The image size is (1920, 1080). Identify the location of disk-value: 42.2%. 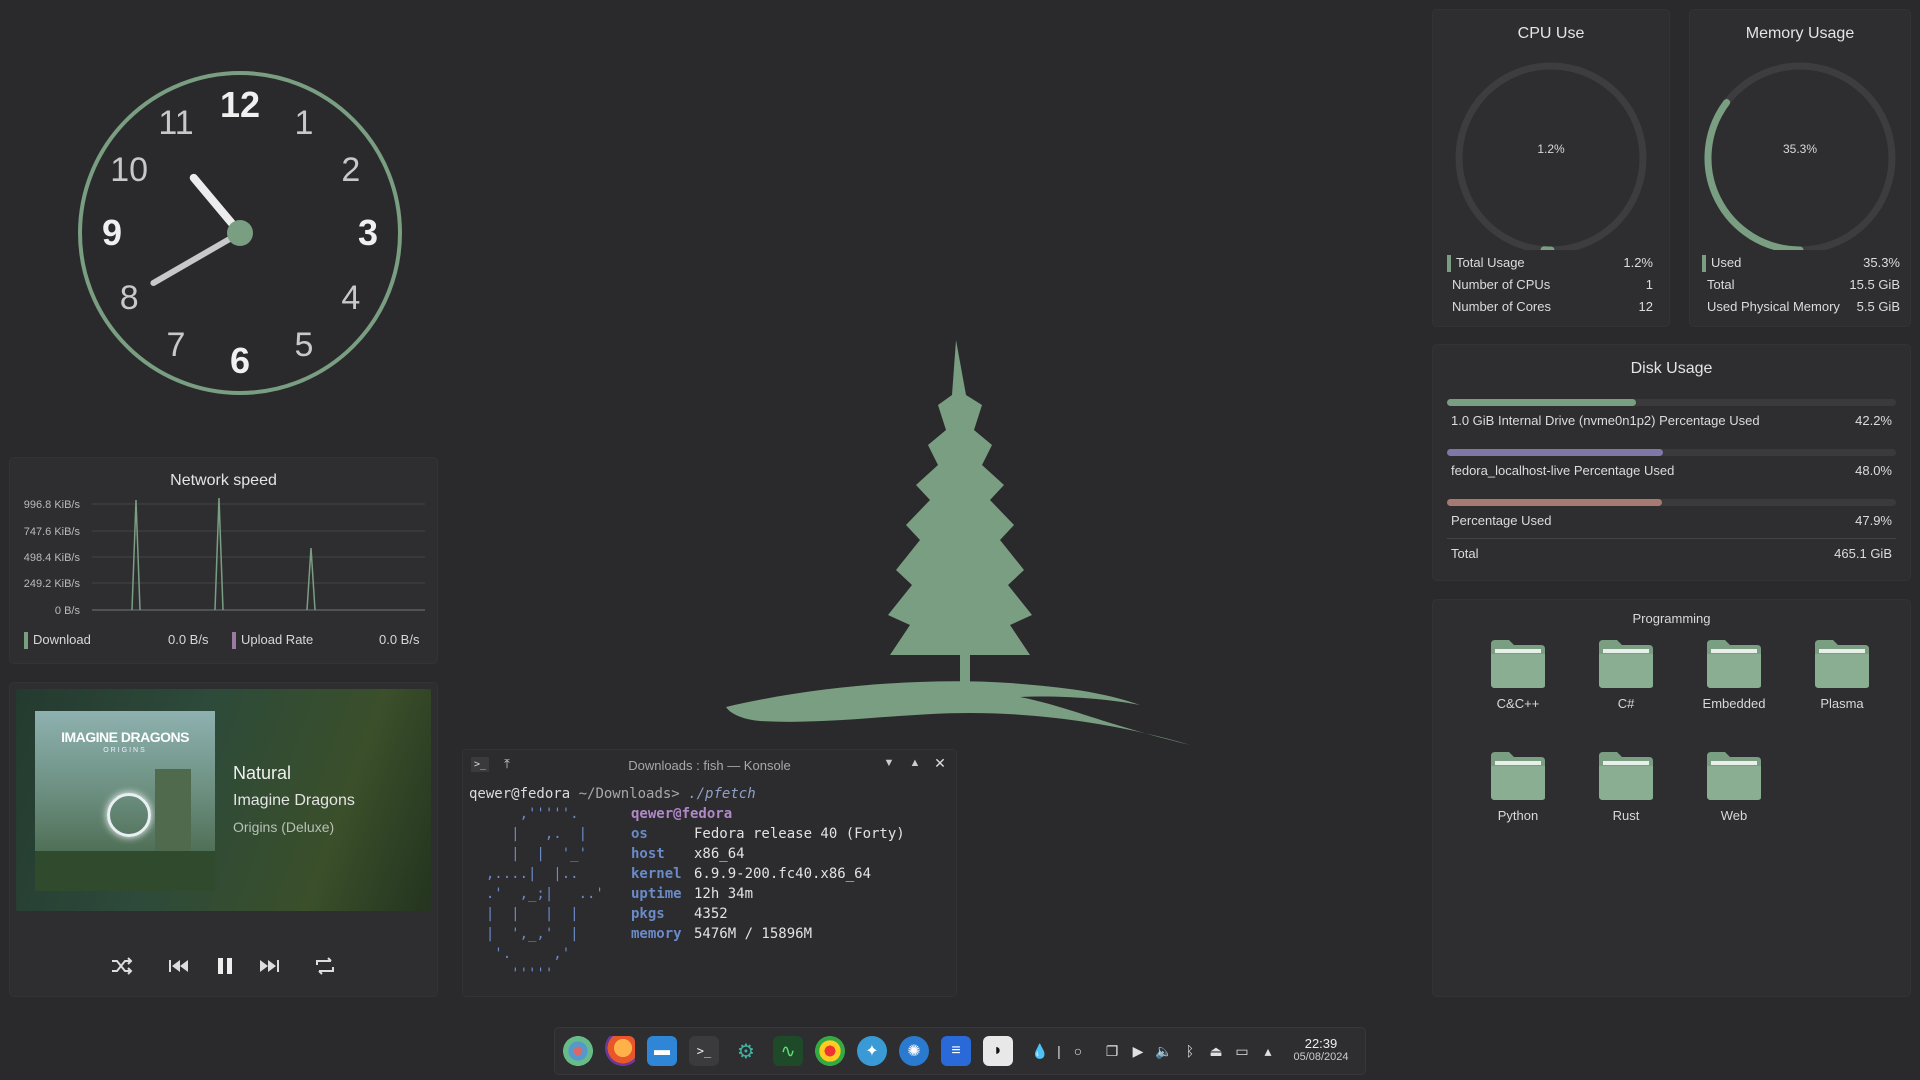
(1873, 420).